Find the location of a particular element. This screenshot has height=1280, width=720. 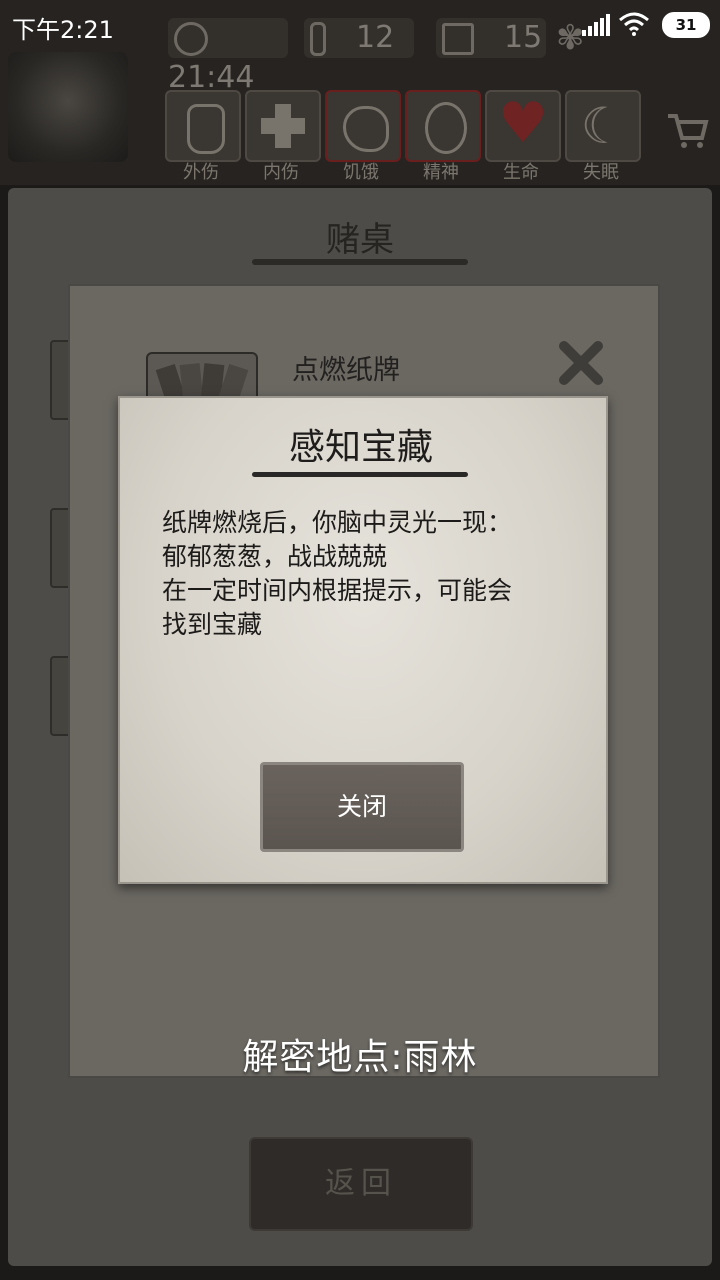

status-time: 下午2:21 is located at coordinates (63, 30).